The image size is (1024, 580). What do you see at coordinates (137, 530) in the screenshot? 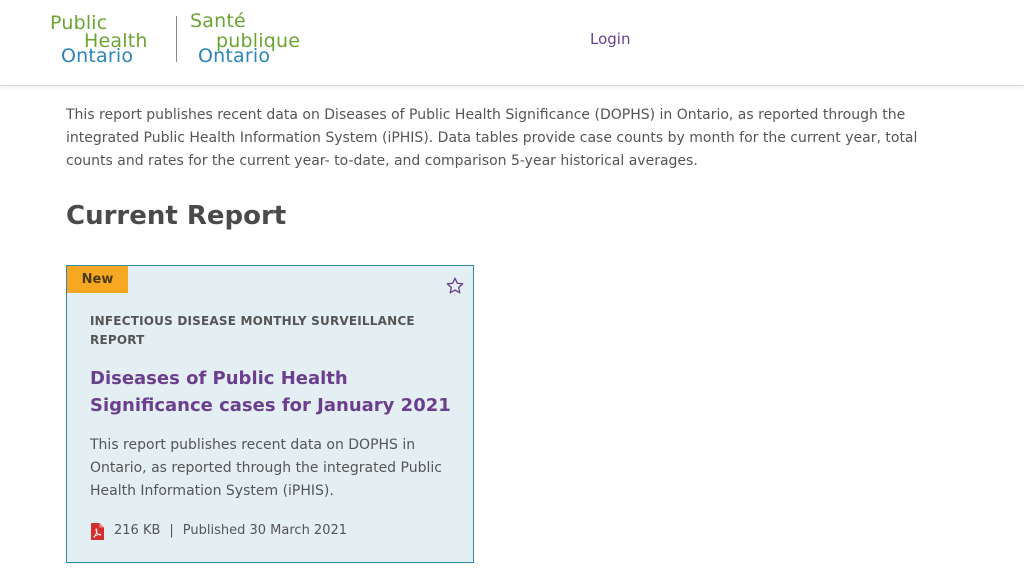
I see `file-size: 216 KB` at bounding box center [137, 530].